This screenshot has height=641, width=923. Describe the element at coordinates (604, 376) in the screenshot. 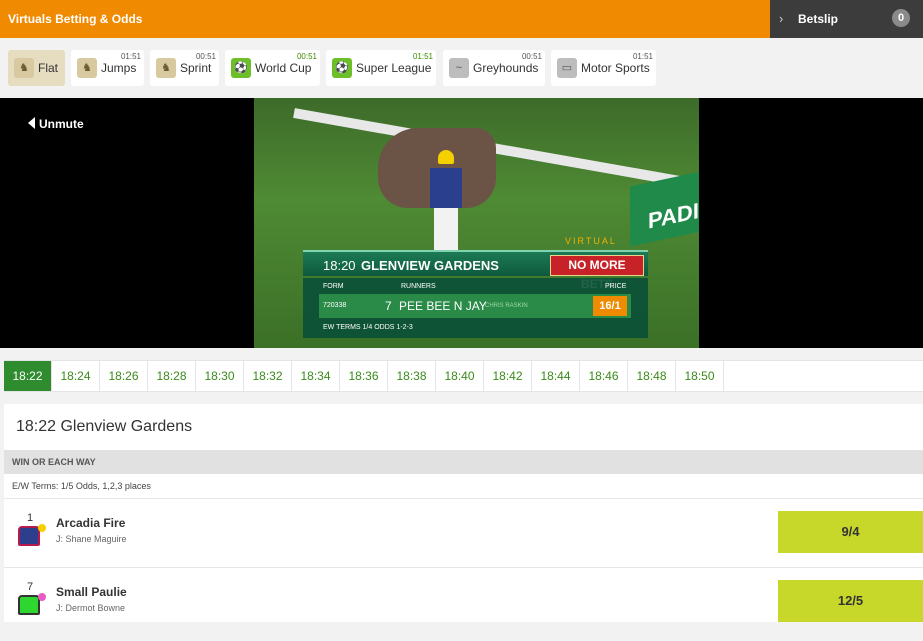

I see `race-time-tab: 18:46` at that location.